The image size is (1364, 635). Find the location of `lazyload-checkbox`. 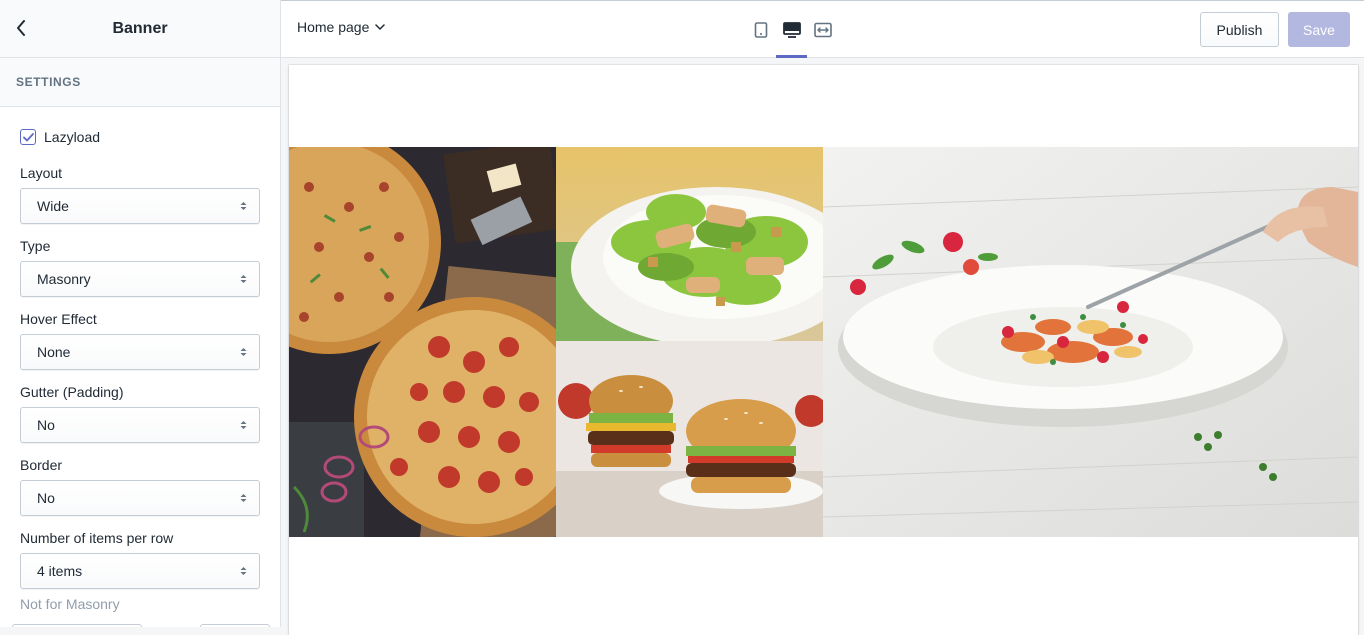

lazyload-checkbox is located at coordinates (28, 137).